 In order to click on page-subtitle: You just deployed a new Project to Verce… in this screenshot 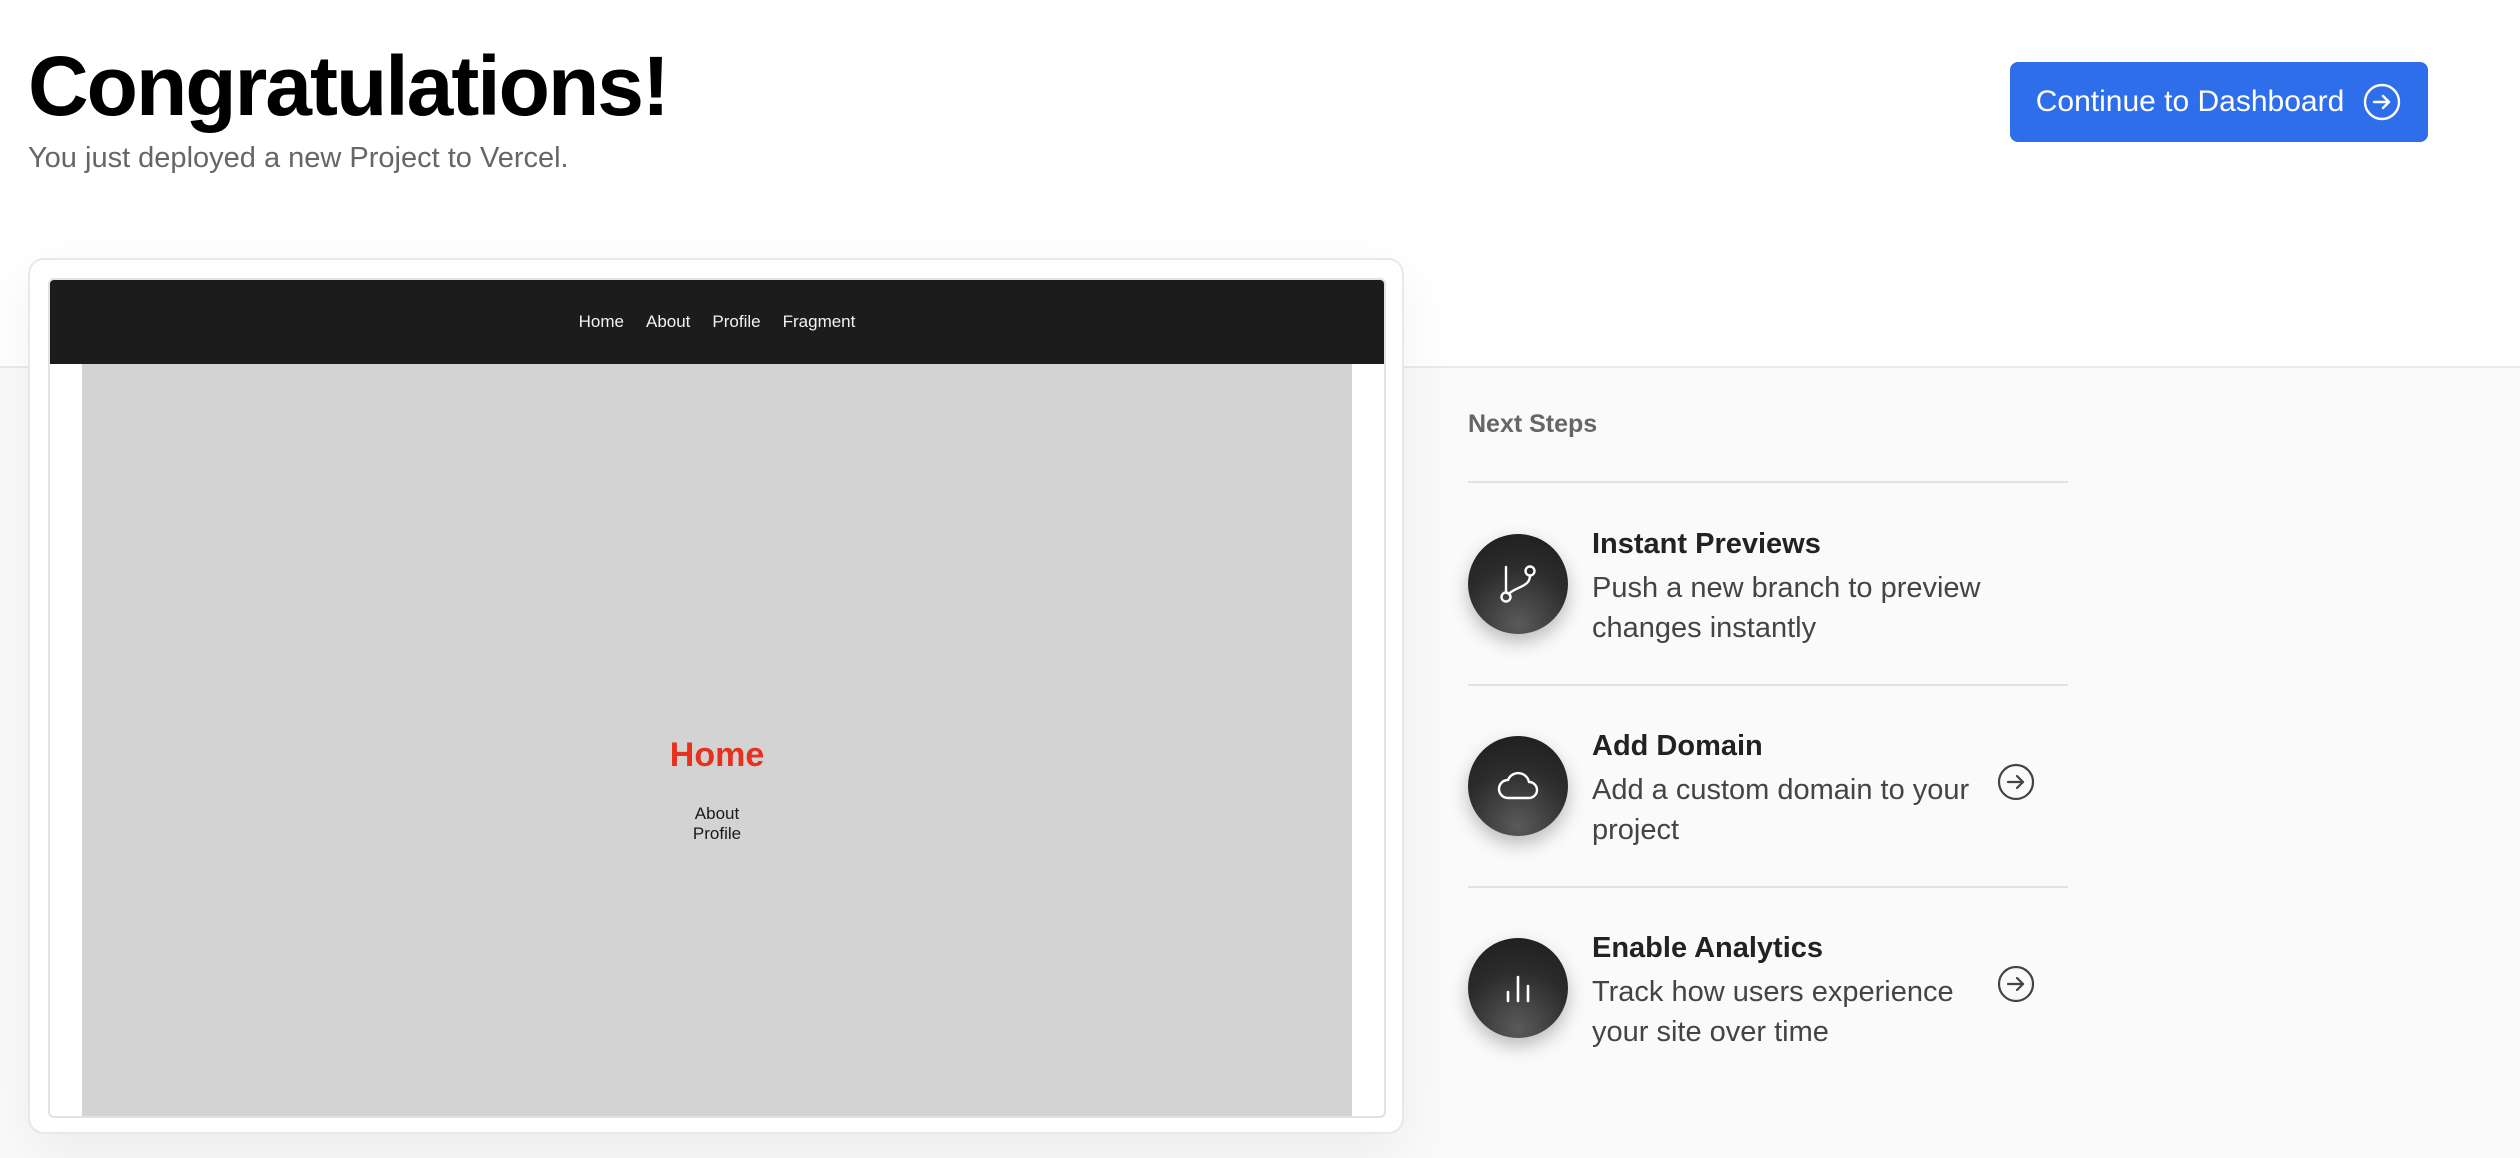, I will do `click(298, 158)`.